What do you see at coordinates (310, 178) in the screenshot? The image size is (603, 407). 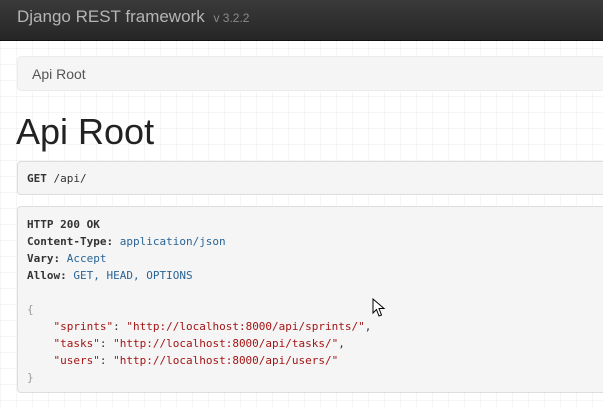 I see `request-info: GET /api/` at bounding box center [310, 178].